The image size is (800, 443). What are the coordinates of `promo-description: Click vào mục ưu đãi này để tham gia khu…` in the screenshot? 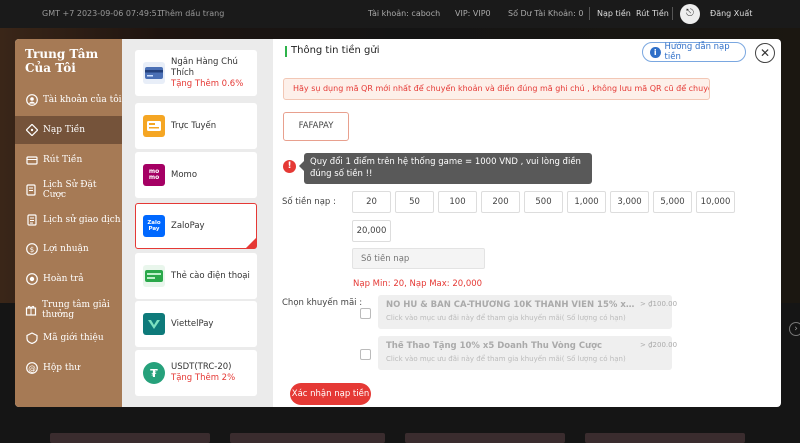 It's located at (506, 359).